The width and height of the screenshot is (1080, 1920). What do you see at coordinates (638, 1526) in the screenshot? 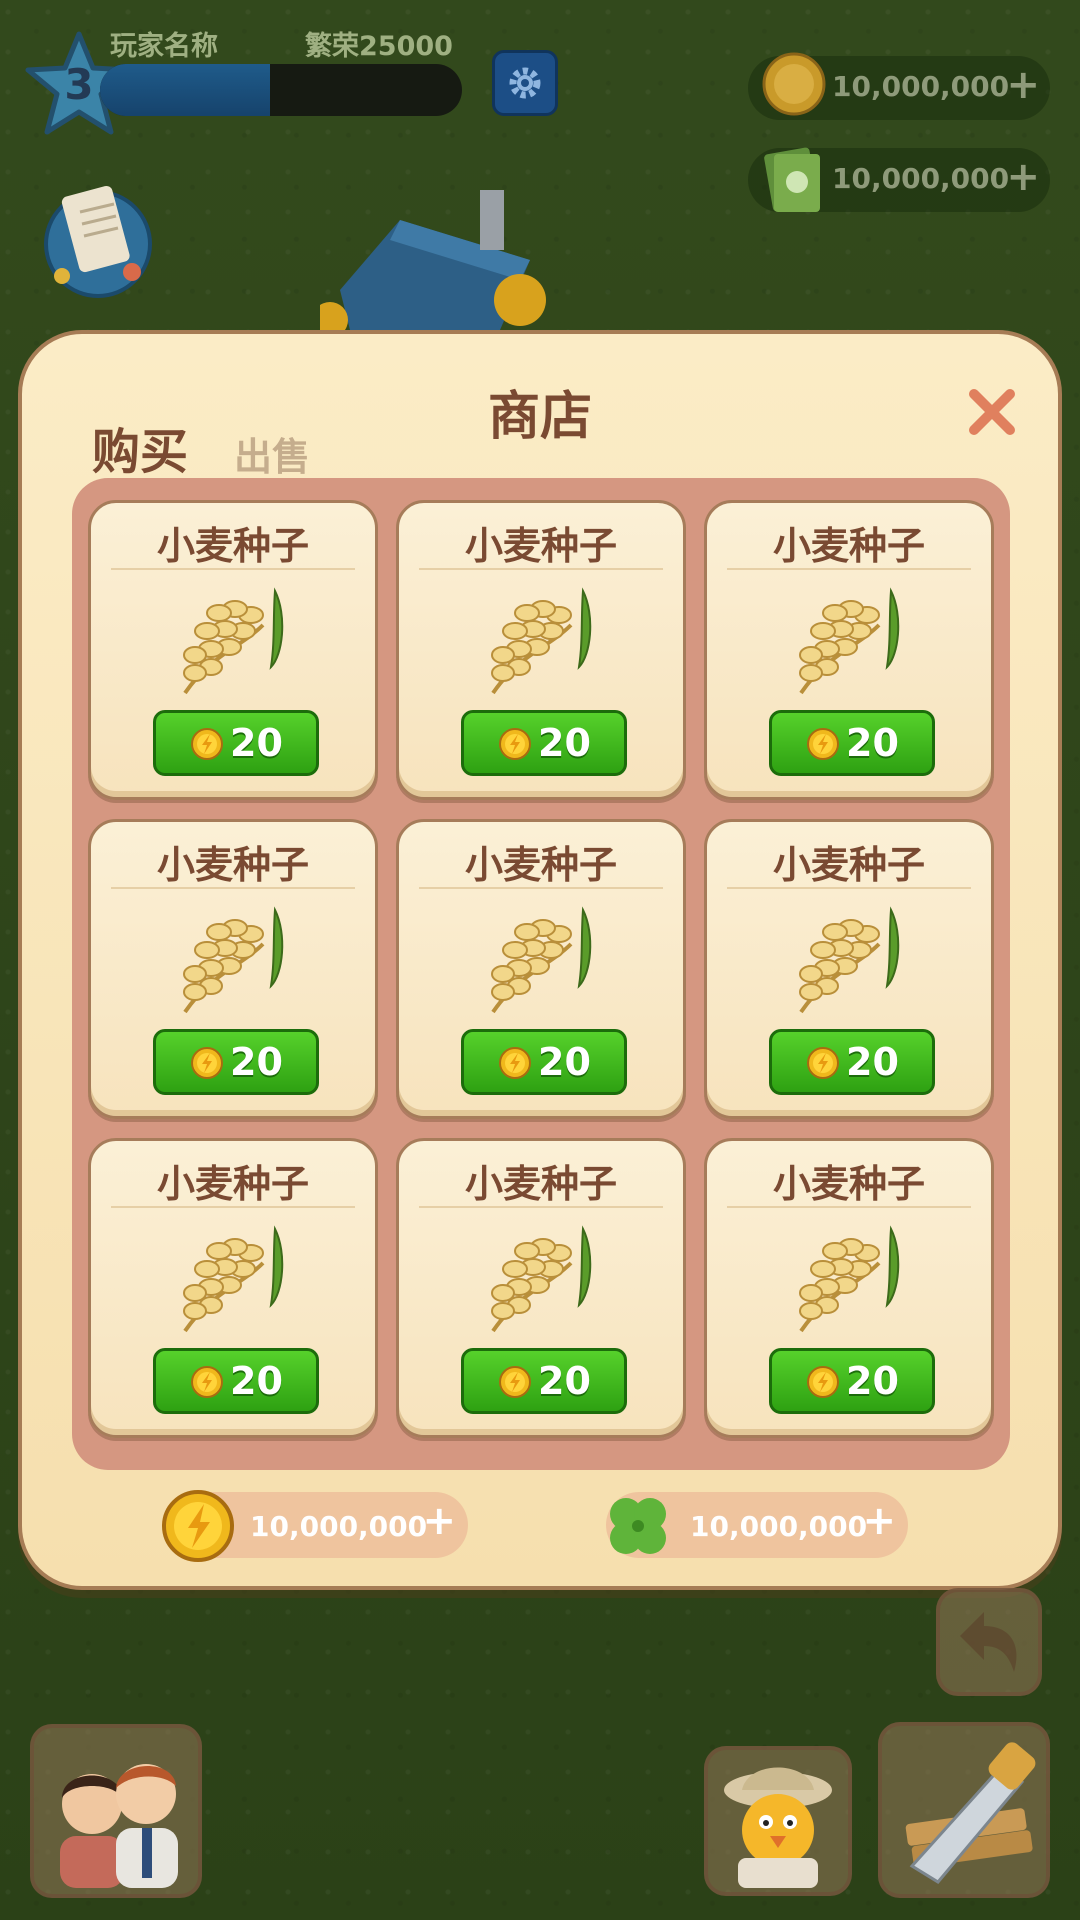
I see `clover-icon` at bounding box center [638, 1526].